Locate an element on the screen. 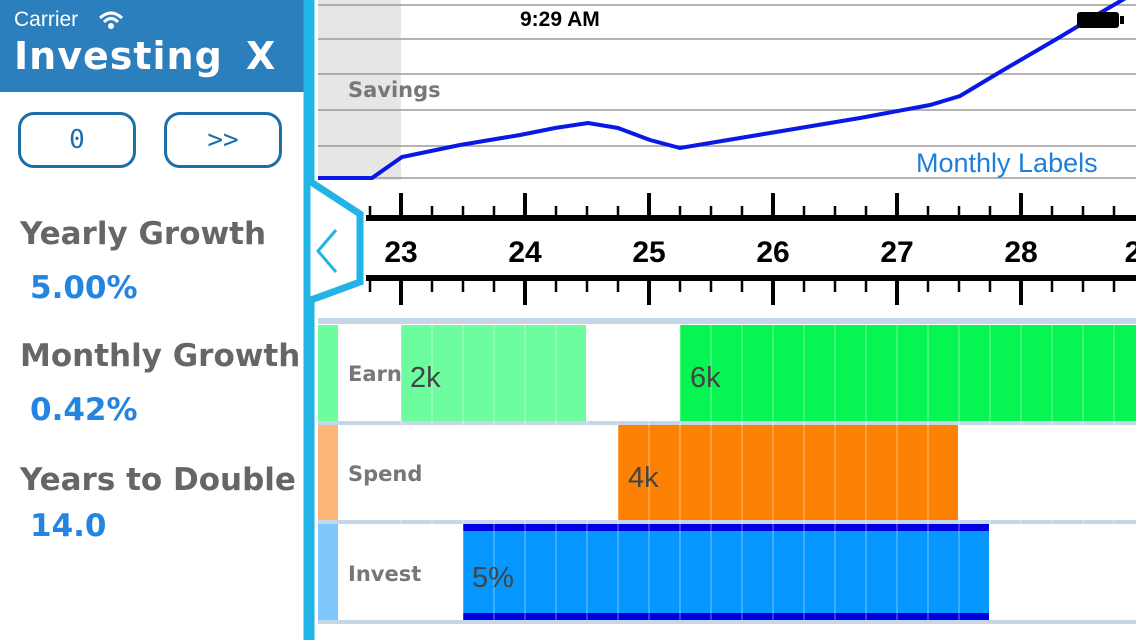 The width and height of the screenshot is (1136, 640). chevron-left-icon is located at coordinates (327, 251).